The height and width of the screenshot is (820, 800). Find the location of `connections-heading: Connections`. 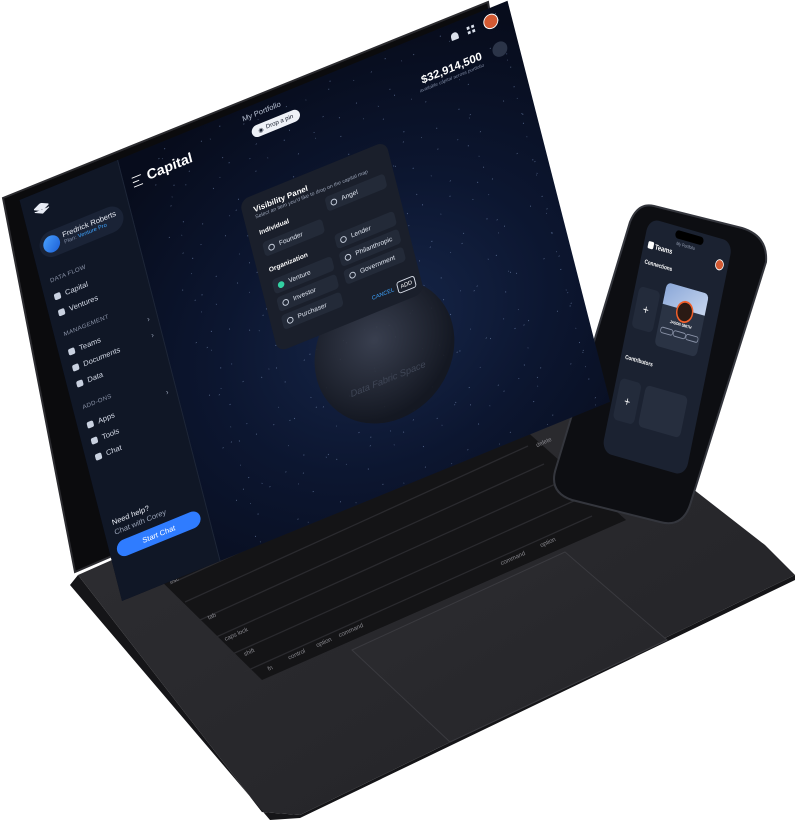

connections-heading: Connections is located at coordinates (658, 265).